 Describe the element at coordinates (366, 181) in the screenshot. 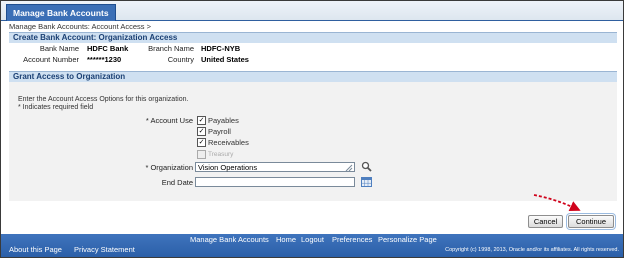

I see `calendar-icon` at that location.